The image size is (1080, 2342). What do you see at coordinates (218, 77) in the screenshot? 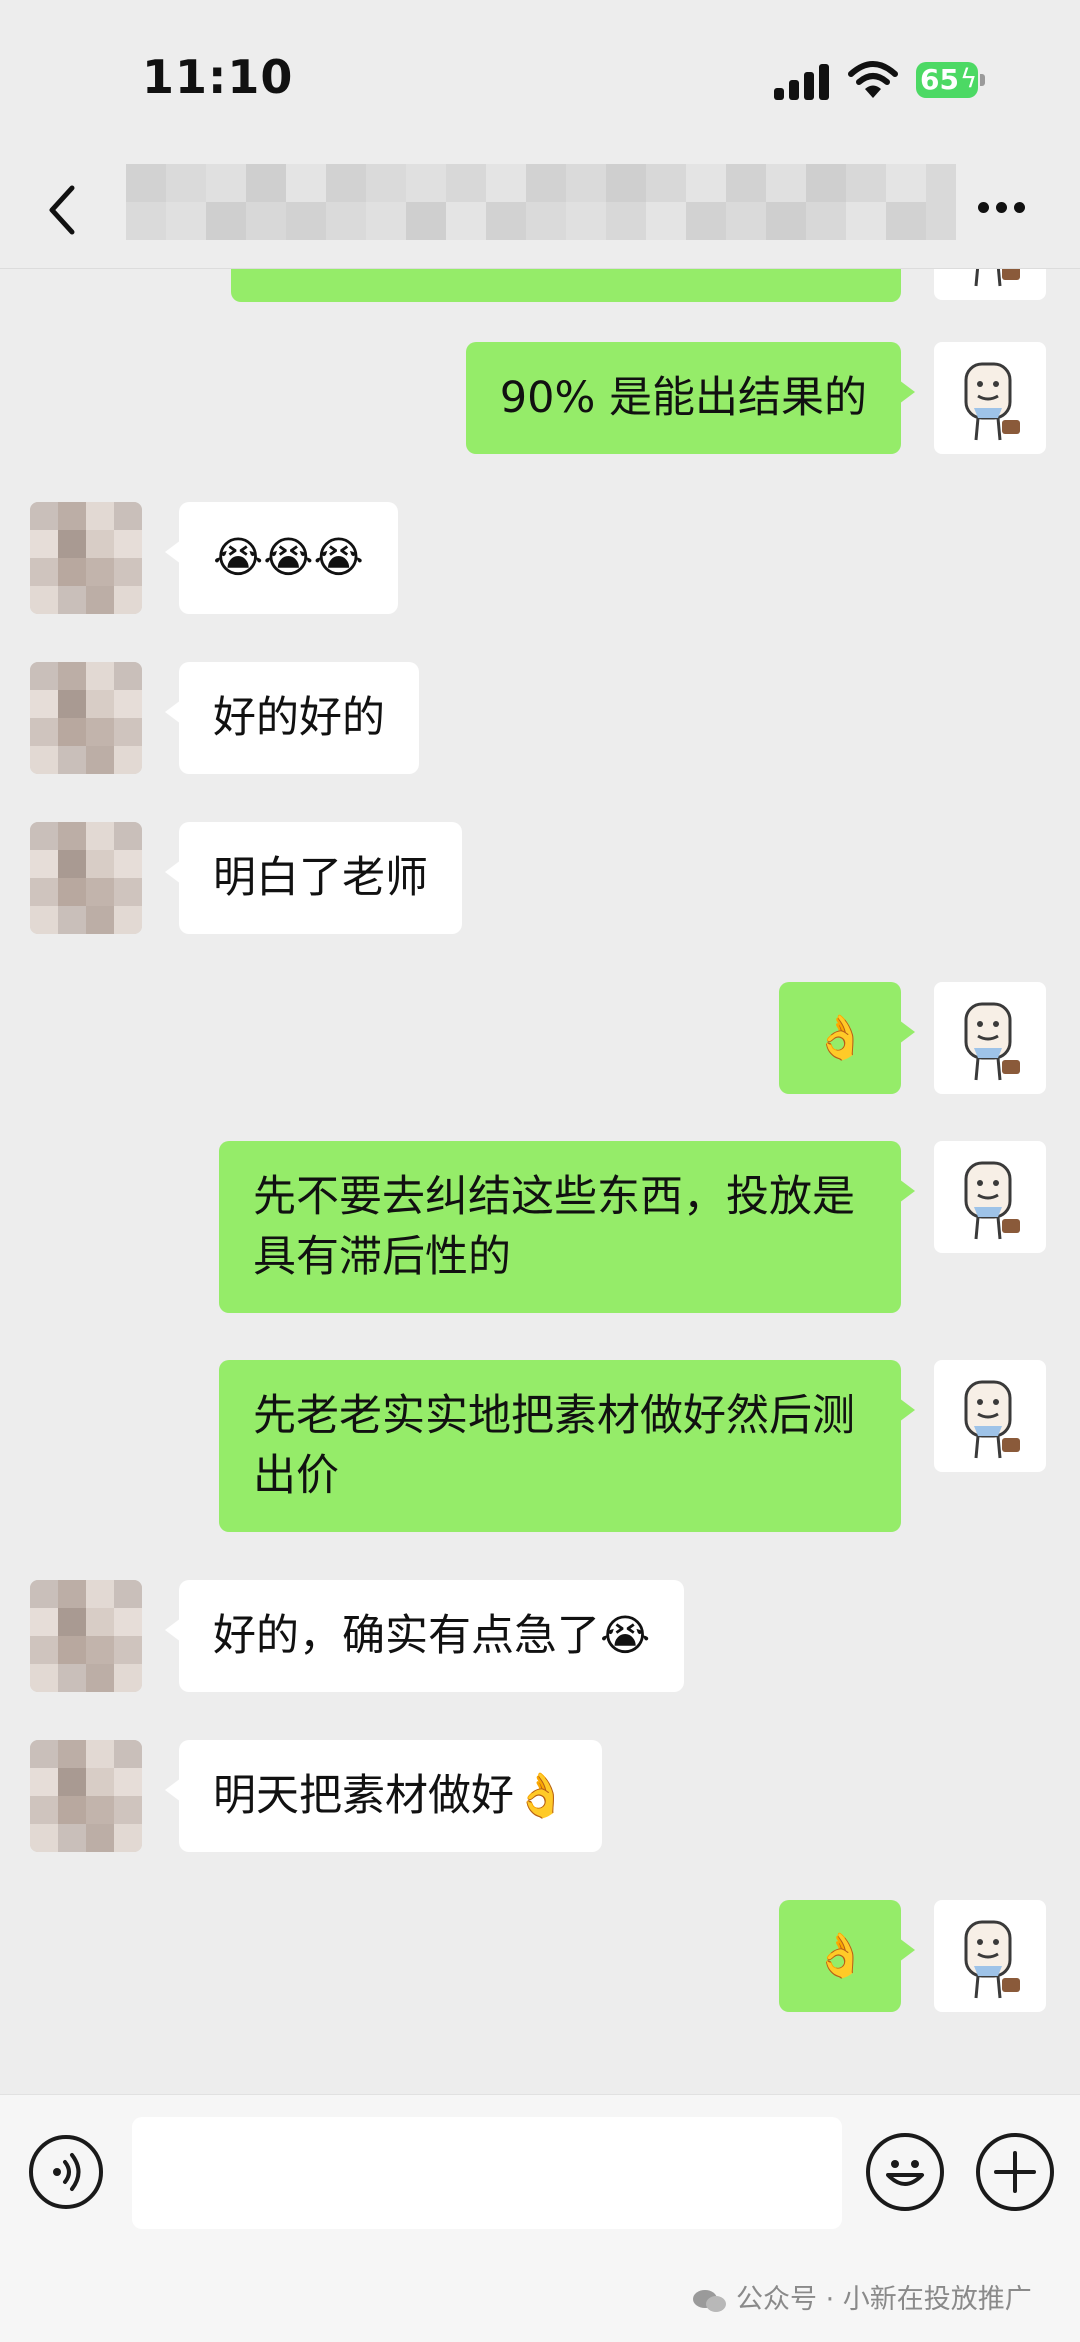
I see `status-time: 11:10` at bounding box center [218, 77].